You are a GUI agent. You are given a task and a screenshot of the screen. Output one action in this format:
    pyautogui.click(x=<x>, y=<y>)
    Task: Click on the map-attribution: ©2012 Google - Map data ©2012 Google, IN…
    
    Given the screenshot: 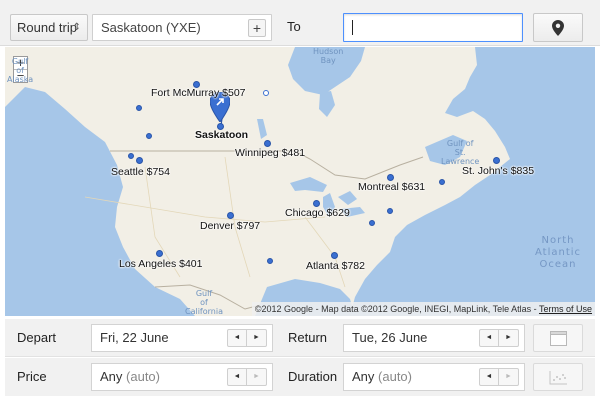 What is the action you would take?
    pyautogui.click(x=423, y=309)
    